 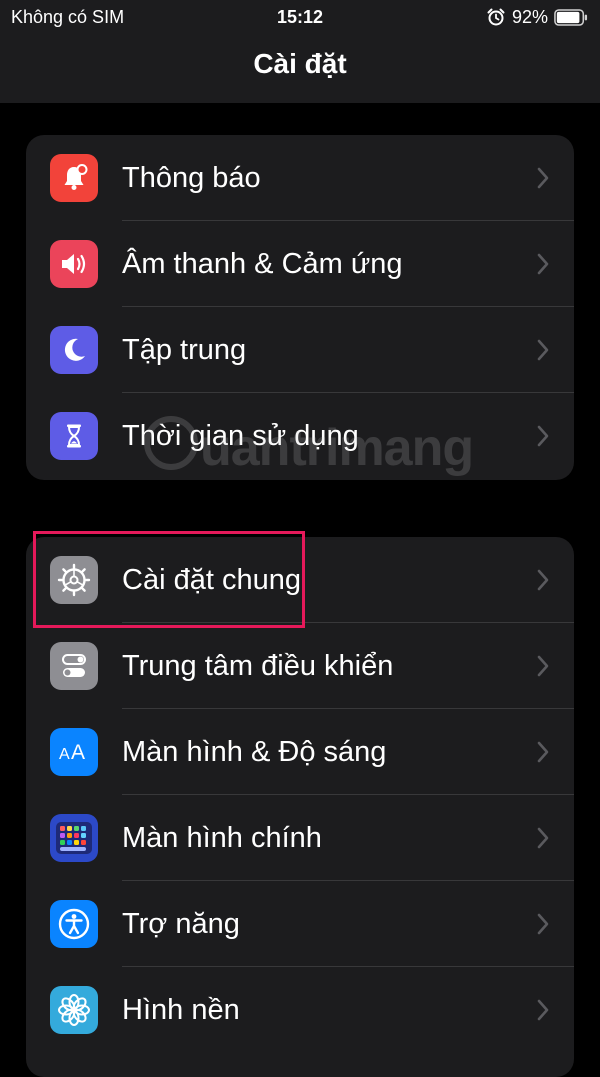 What do you see at coordinates (300, 17) in the screenshot?
I see `status-bar: Không có SIM 15:12 92%` at bounding box center [300, 17].